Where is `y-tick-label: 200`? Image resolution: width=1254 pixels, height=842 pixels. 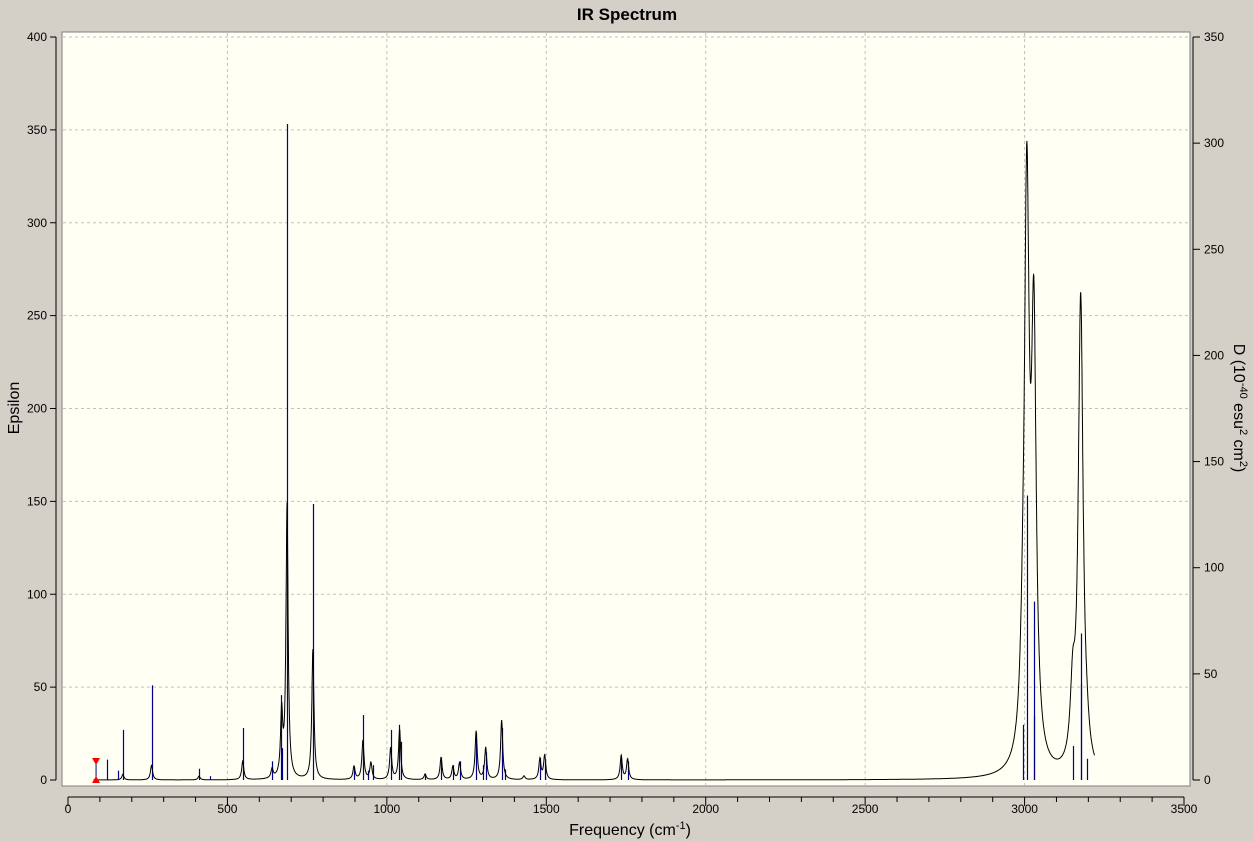
y-tick-label: 200 is located at coordinates (37, 409).